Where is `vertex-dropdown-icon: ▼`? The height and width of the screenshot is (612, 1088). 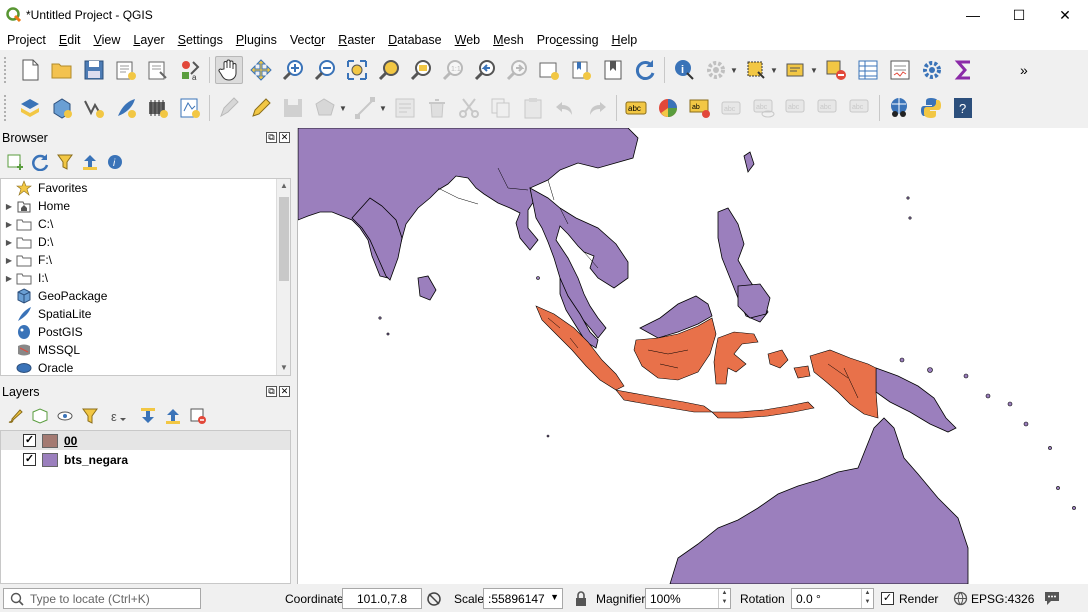 vertex-dropdown-icon: ▼ is located at coordinates (383, 108).